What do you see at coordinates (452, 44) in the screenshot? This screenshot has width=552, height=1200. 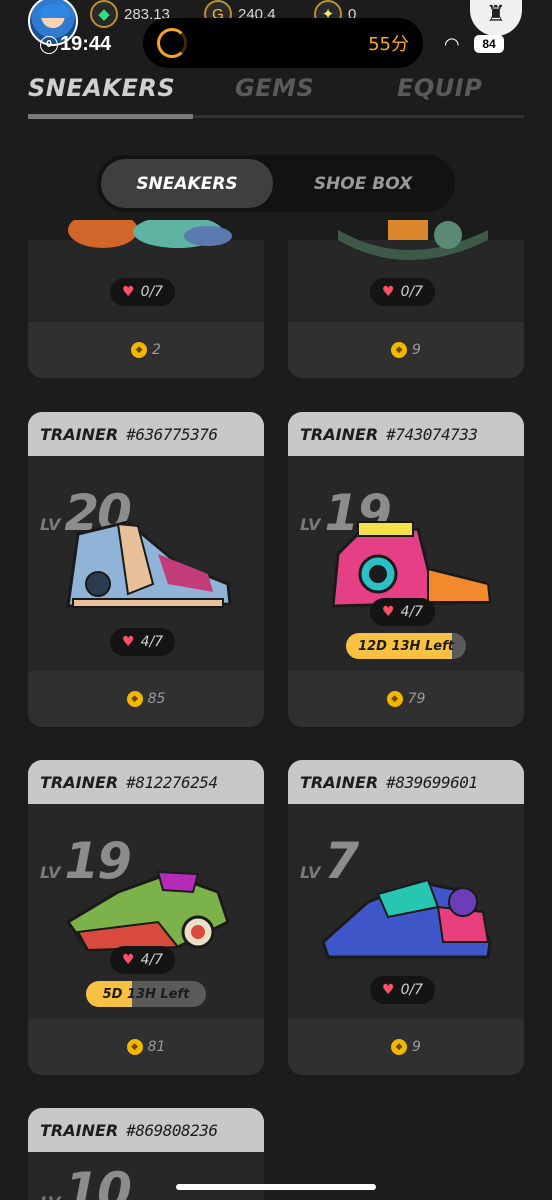 I see `wifi-icon: ◠` at bounding box center [452, 44].